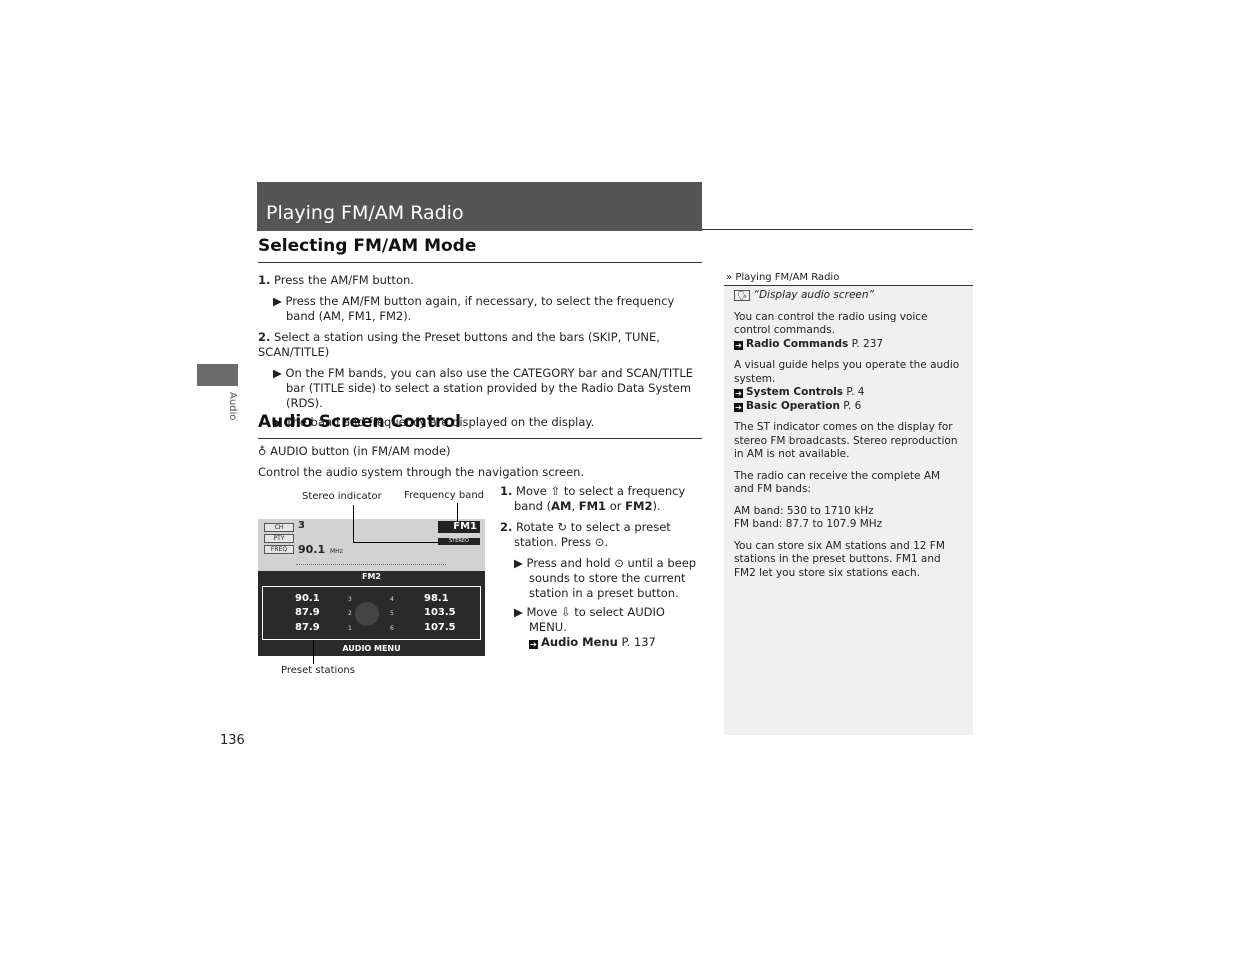 This screenshot has width=1235, height=954. Describe the element at coordinates (848, 407) in the screenshot. I see `ref-basic-operation: ➔ Basic Operation P. 6` at that location.